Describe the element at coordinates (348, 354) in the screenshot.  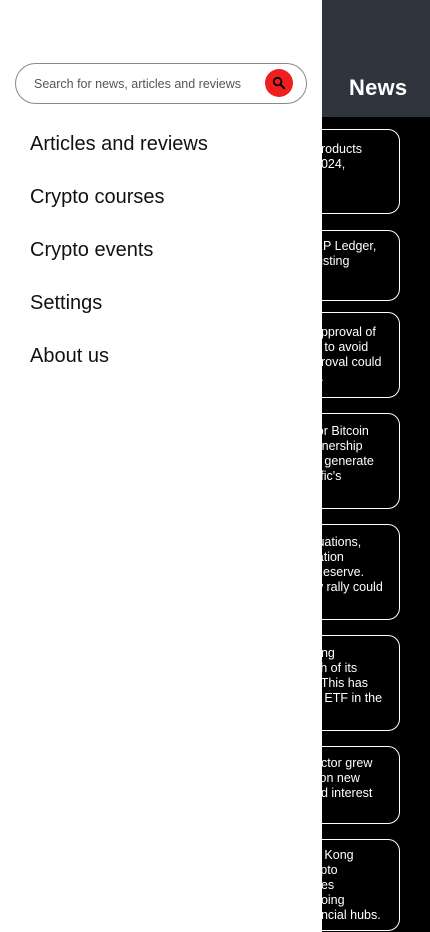
I see `news-card-text: approval of e to avoid proval could s.` at that location.